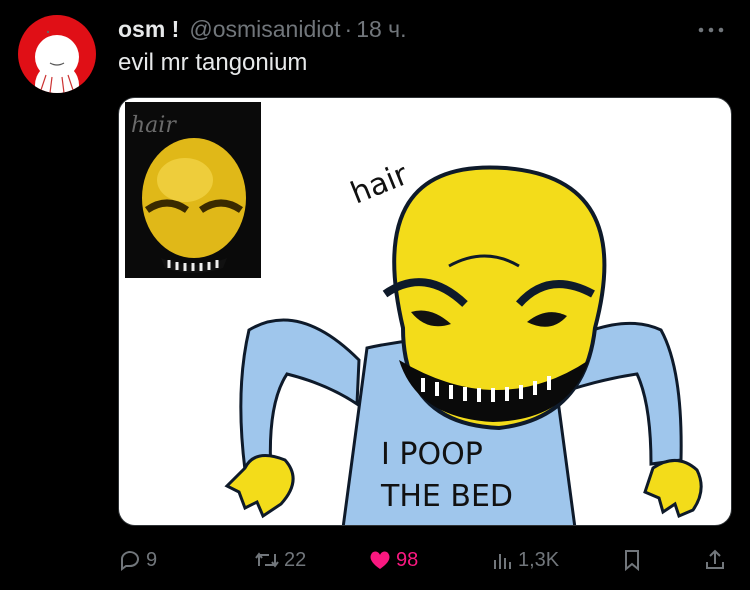 The height and width of the screenshot is (590, 750). I want to click on more-button, so click(711, 30).